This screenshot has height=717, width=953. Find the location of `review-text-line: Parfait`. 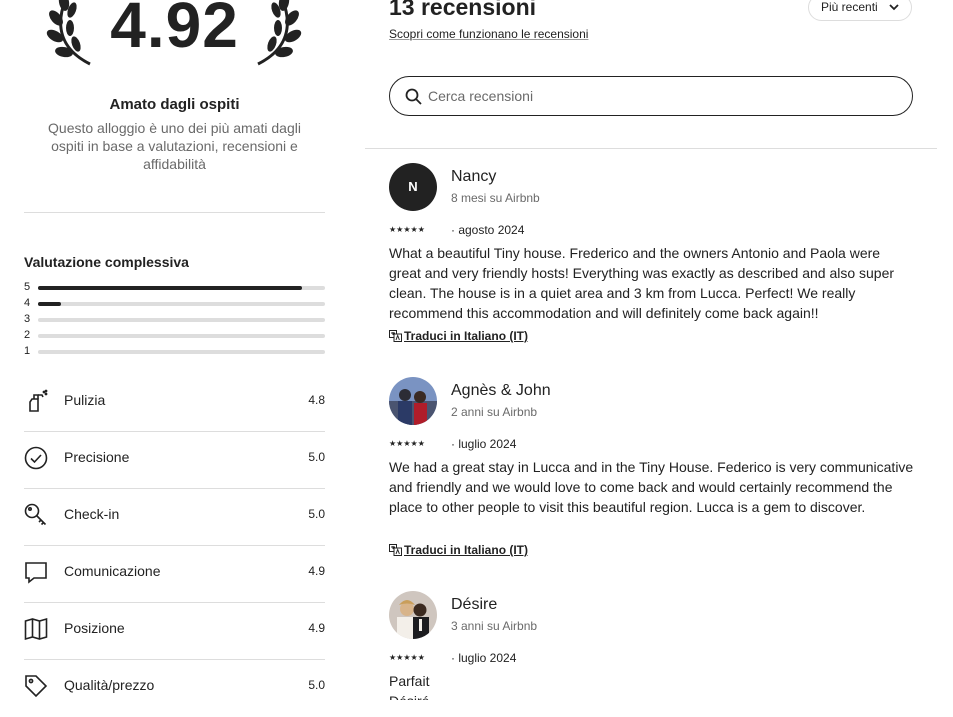

review-text-line: Parfait is located at coordinates (409, 681).